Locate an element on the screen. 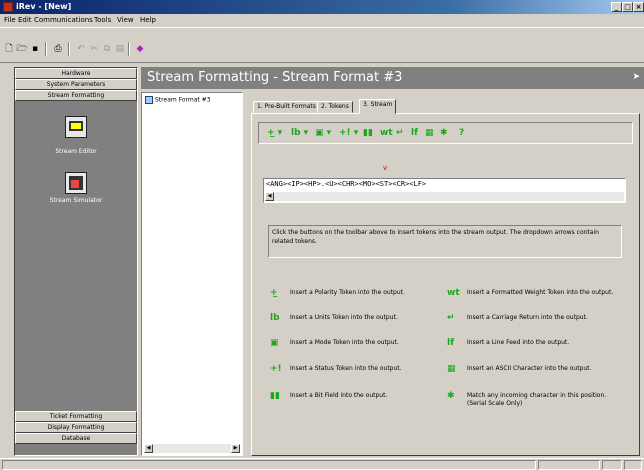  app-icon is located at coordinates (8, 7).